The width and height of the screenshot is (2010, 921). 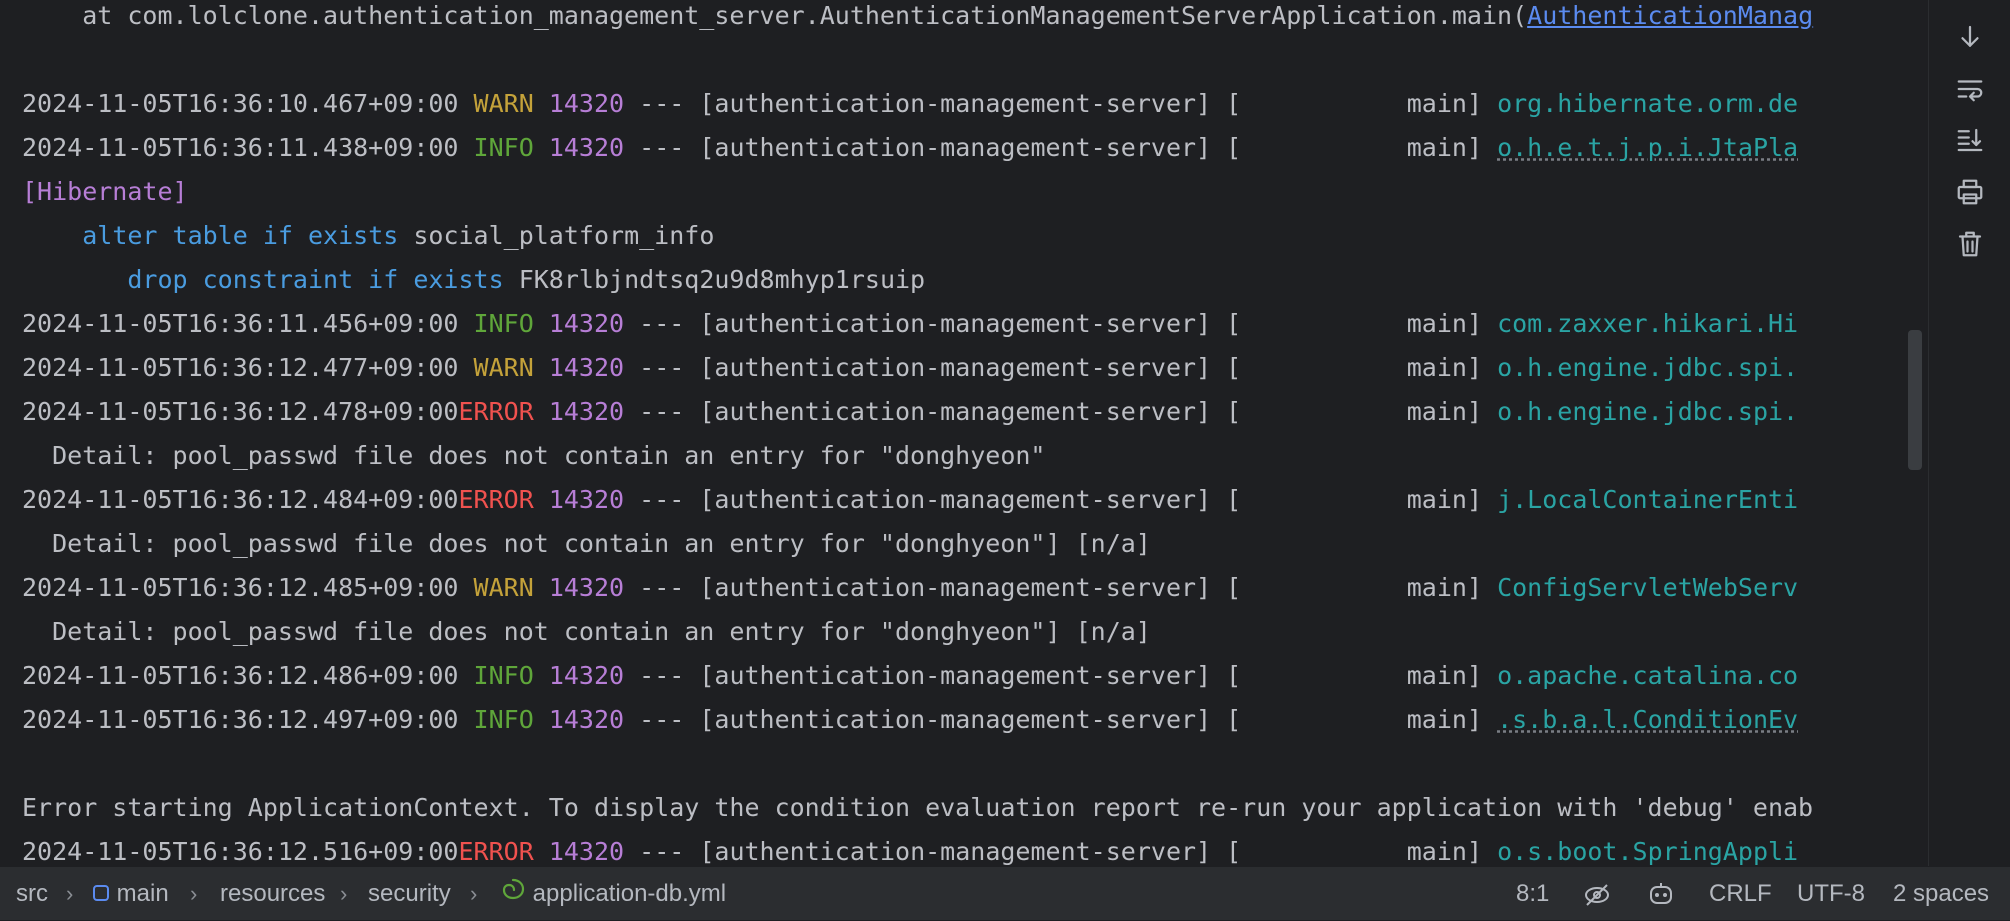 I want to click on breadcrumb-file: application-db.yml, so click(x=613, y=893).